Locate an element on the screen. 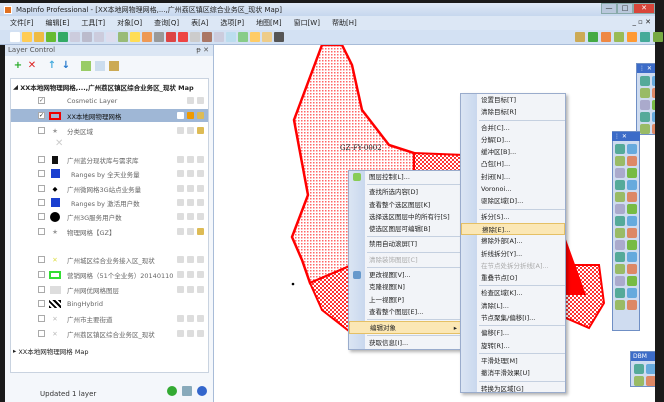 This screenshot has width=664, height=402. remove-layer-icon: ✕ is located at coordinates (32, 66).